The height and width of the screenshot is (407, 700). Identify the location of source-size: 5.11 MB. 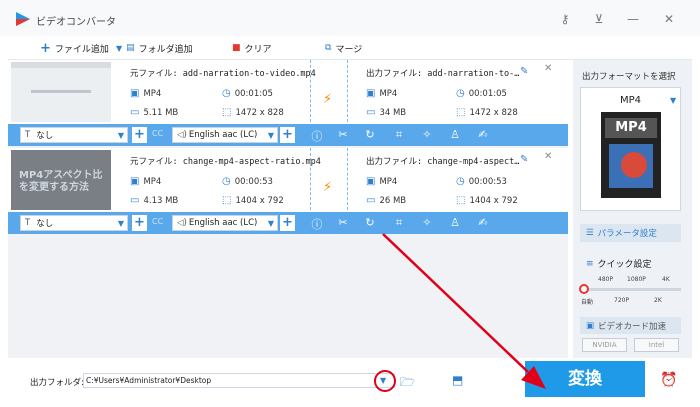
(161, 112).